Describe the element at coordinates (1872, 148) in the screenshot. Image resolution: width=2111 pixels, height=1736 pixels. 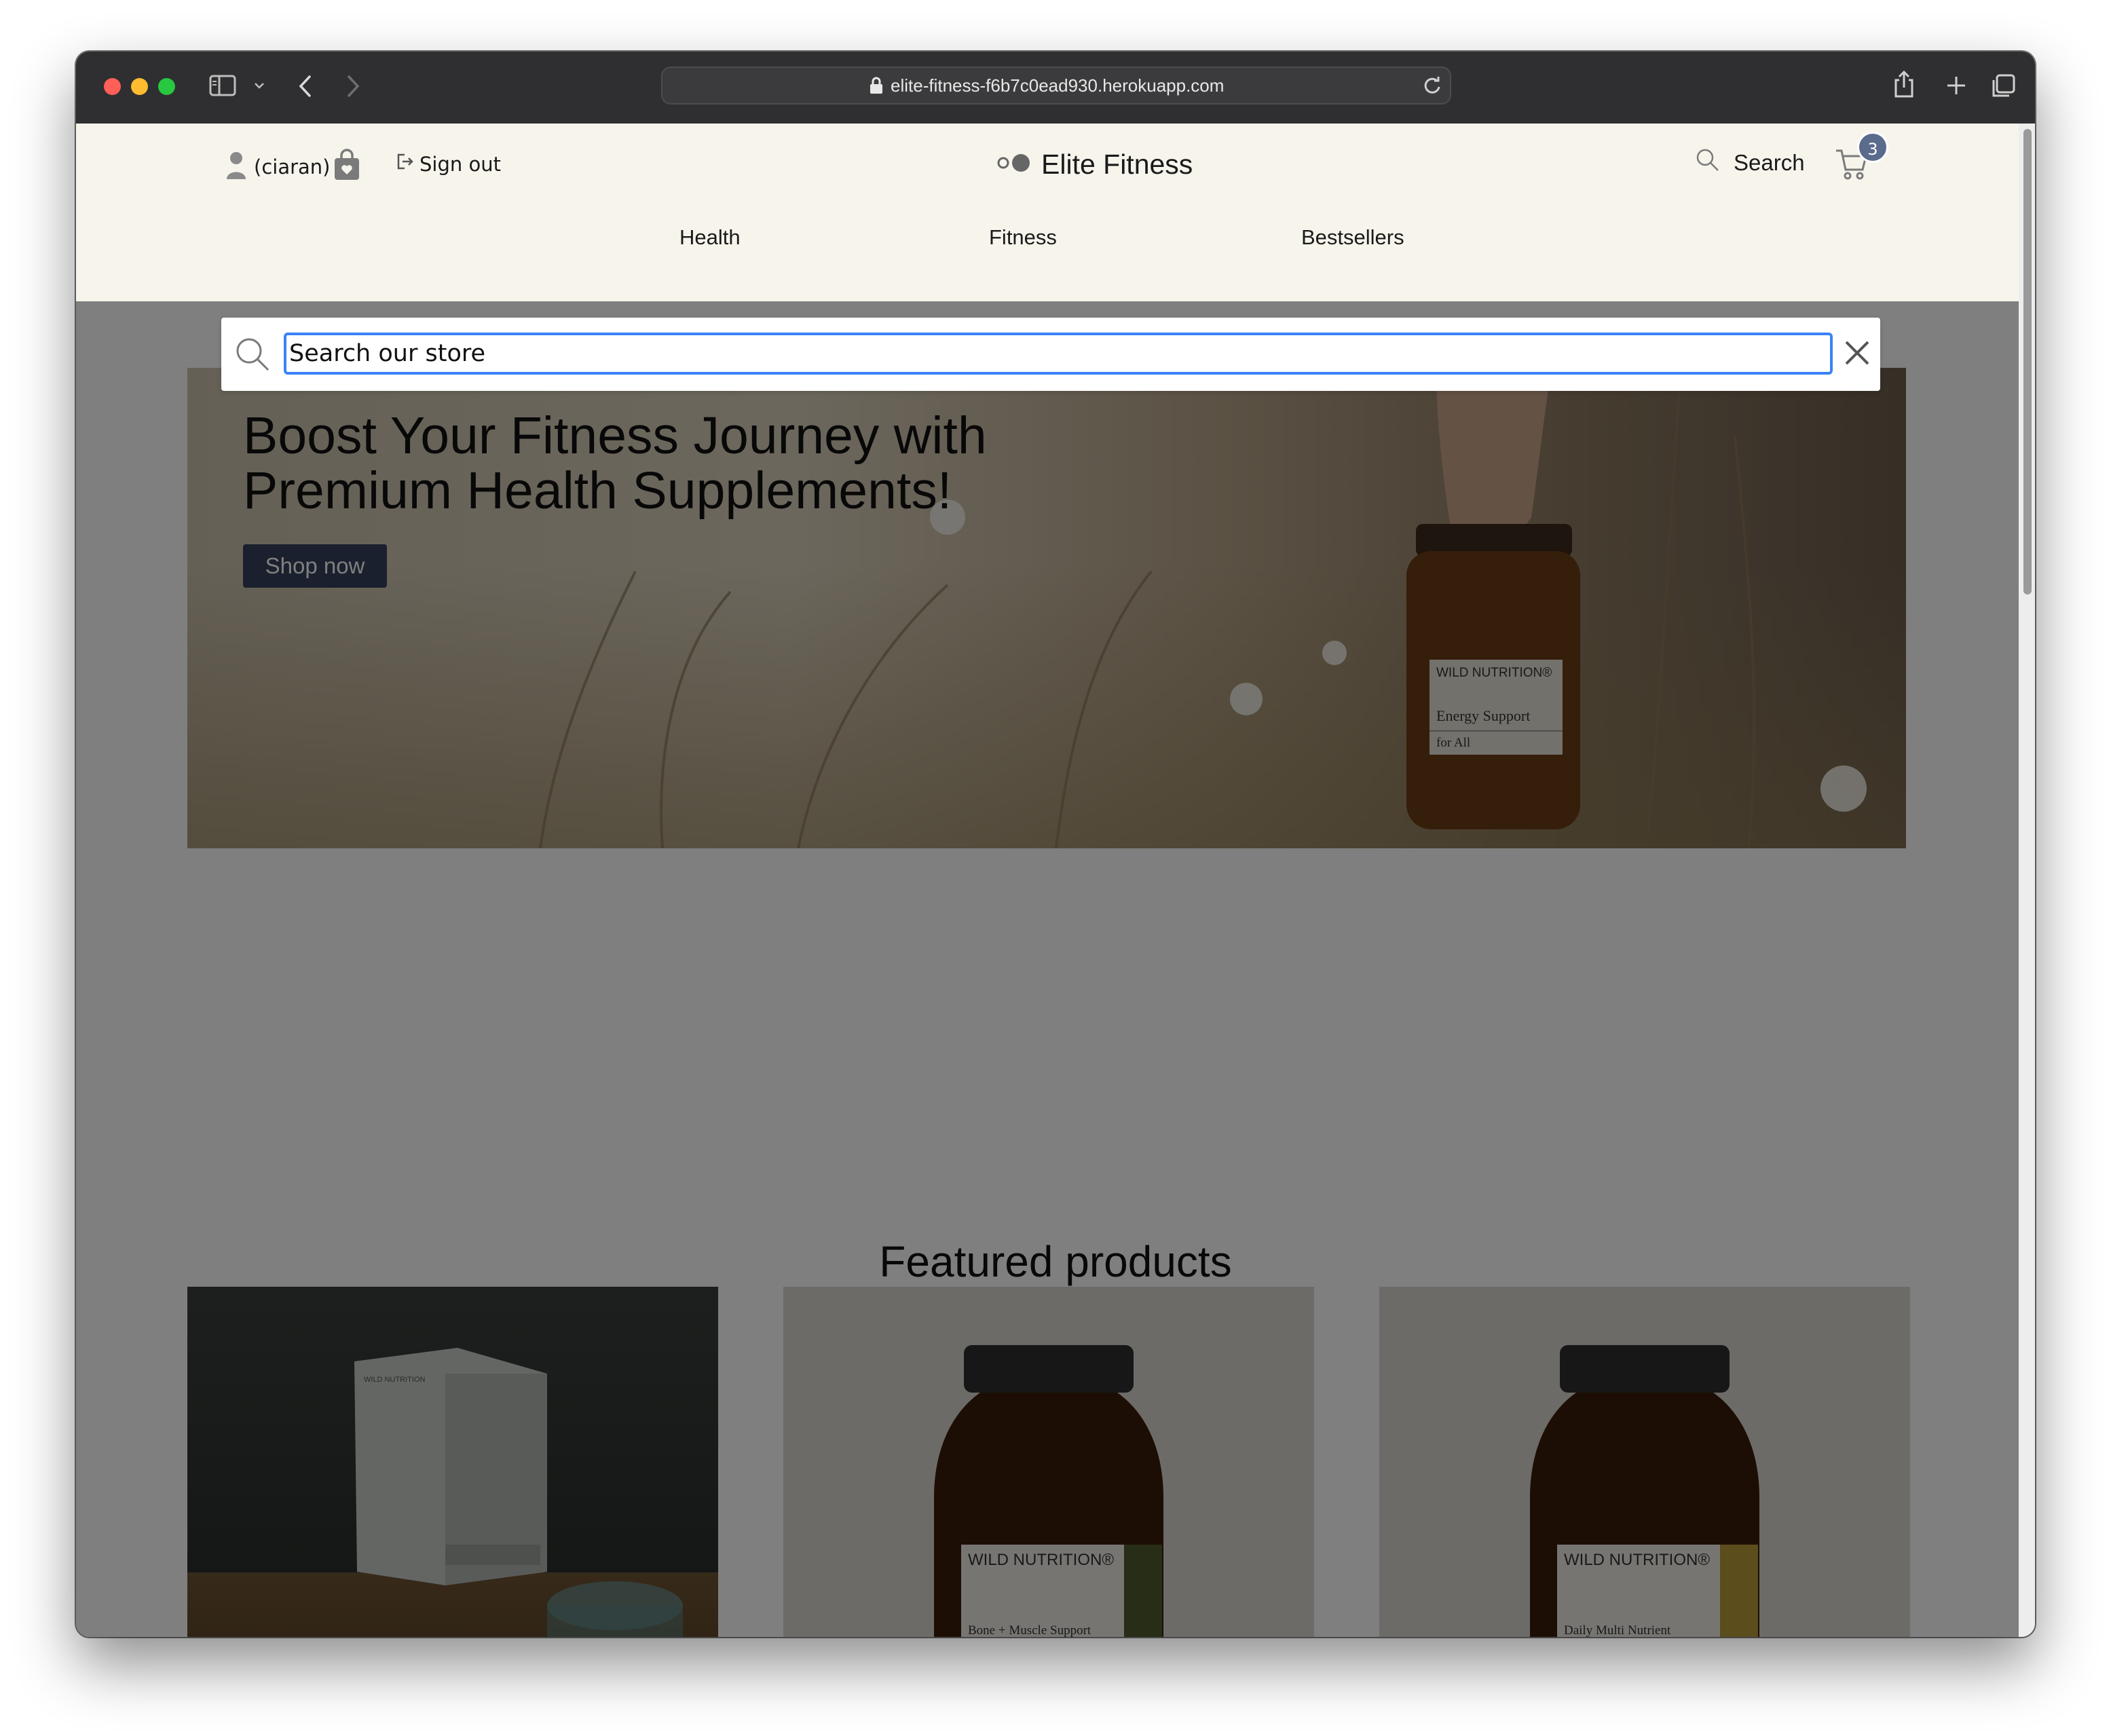
I see `cart-count-badge: 3` at that location.